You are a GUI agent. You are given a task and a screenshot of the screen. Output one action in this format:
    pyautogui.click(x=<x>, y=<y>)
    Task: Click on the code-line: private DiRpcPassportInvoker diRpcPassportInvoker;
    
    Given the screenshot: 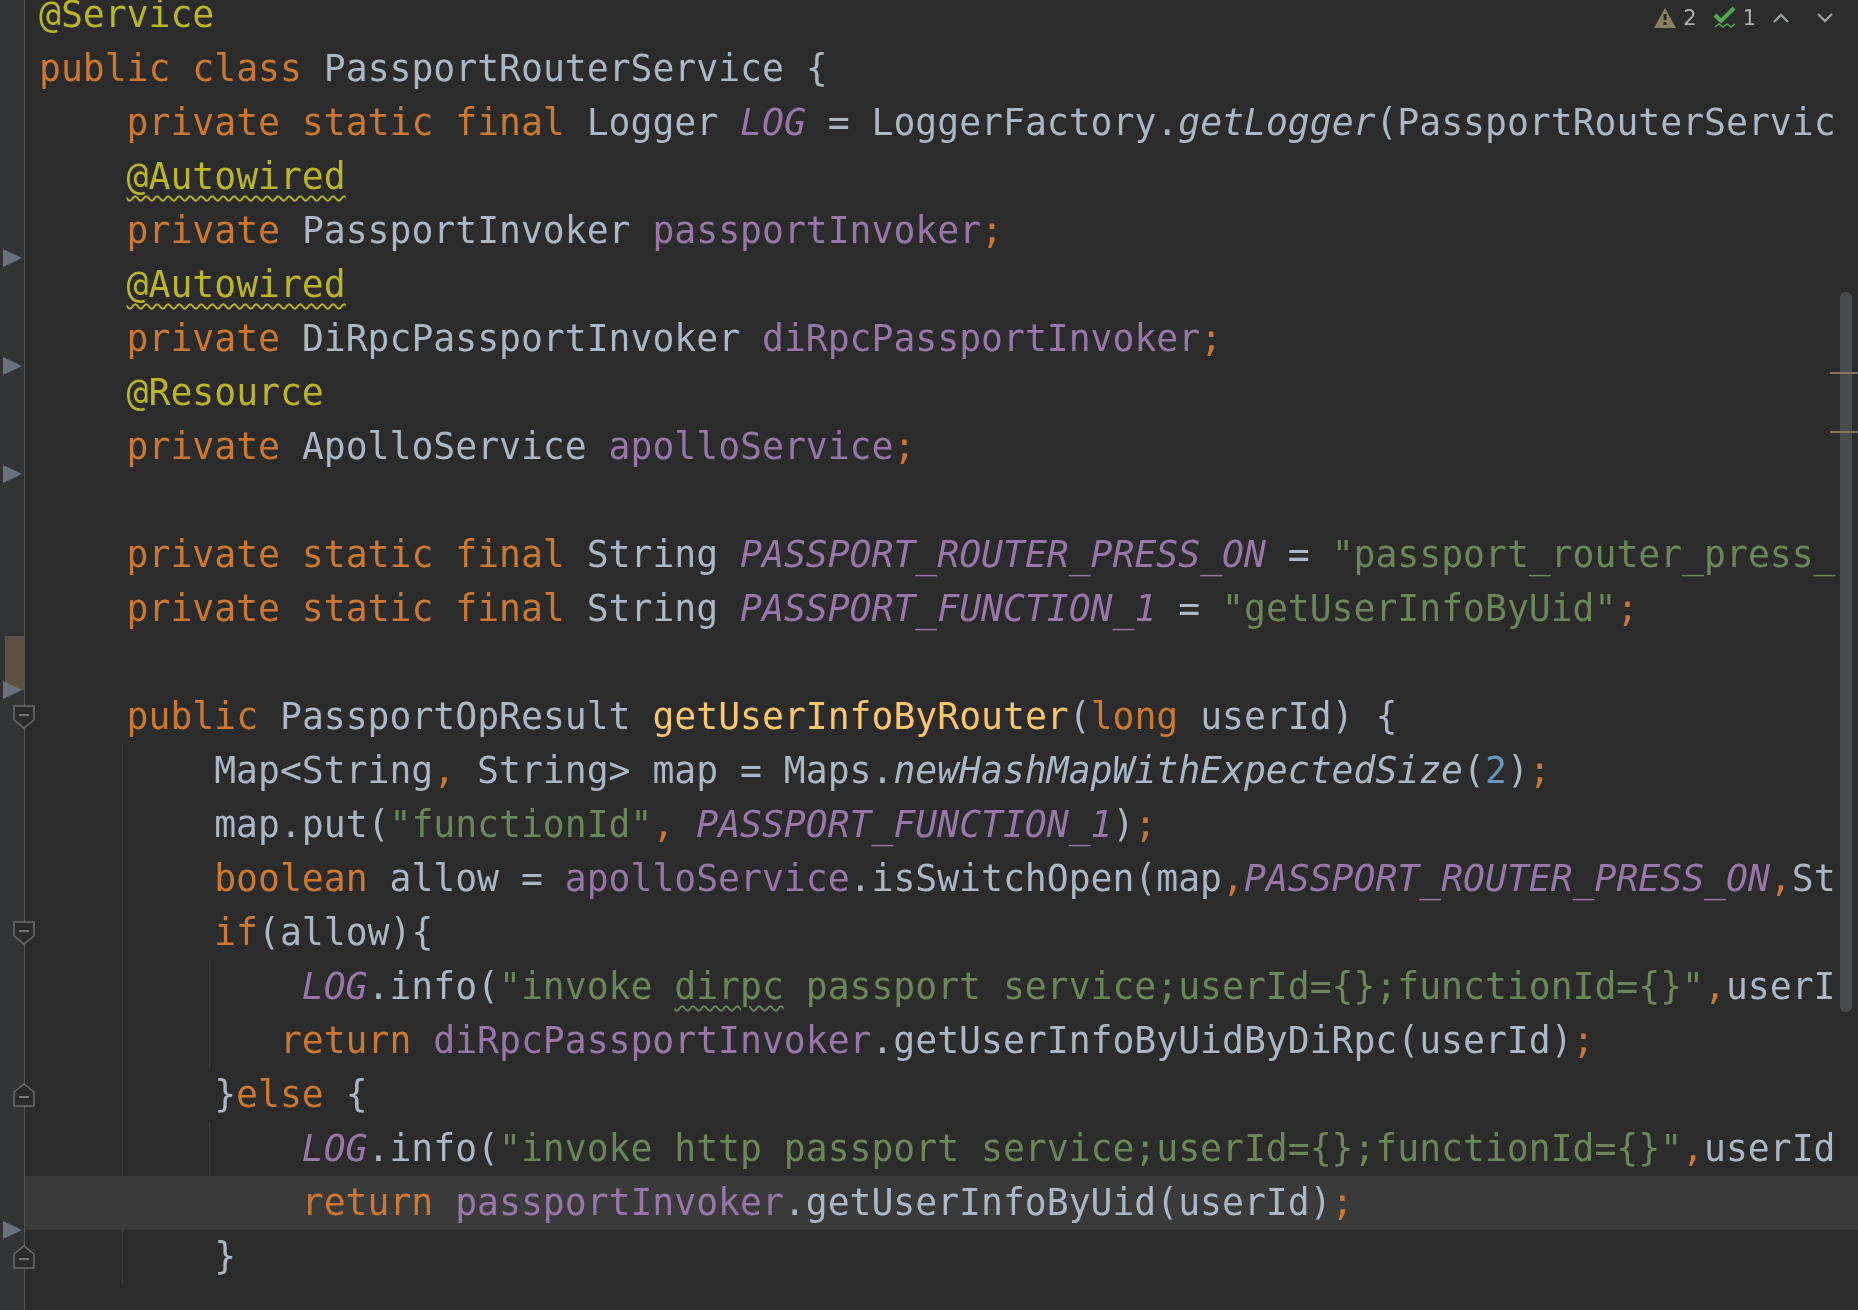 What is the action you would take?
    pyautogui.click(x=674, y=339)
    